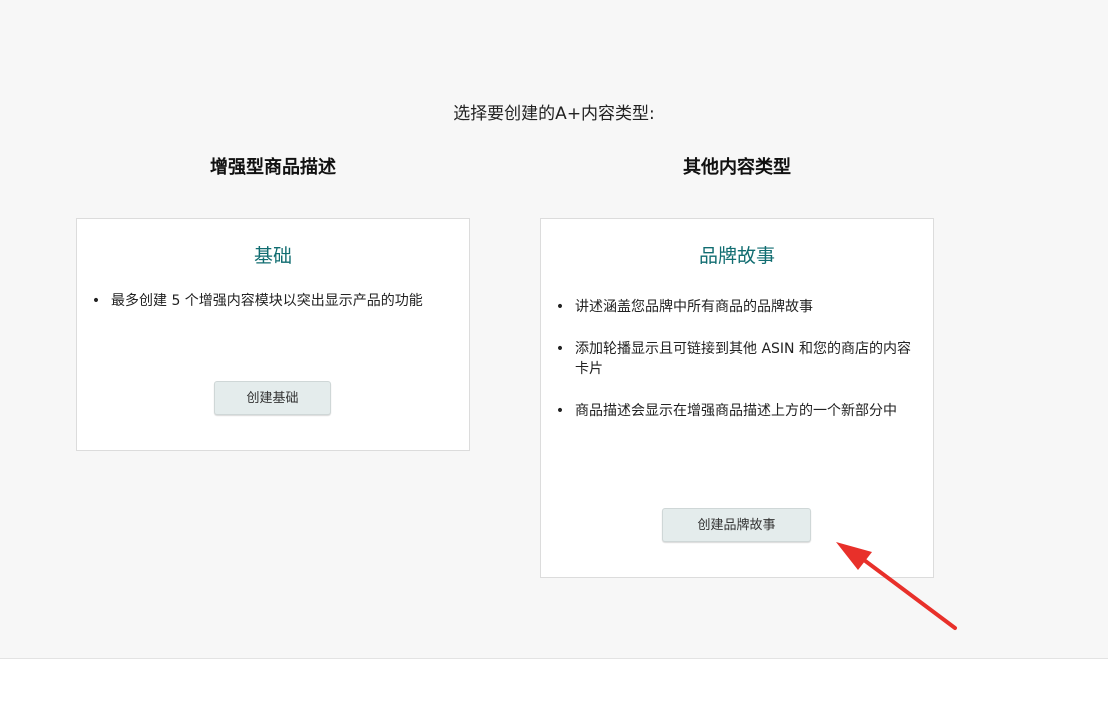 The height and width of the screenshot is (722, 1108). Describe the element at coordinates (737, 167) in the screenshot. I see `other-content-types-heading: 其他内容类型` at that location.